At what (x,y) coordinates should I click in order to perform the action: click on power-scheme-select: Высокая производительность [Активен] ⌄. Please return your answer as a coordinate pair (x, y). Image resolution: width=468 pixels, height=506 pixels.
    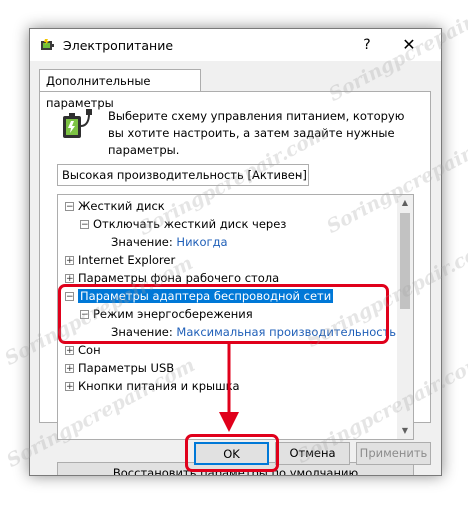
    Looking at the image, I should click on (183, 175).